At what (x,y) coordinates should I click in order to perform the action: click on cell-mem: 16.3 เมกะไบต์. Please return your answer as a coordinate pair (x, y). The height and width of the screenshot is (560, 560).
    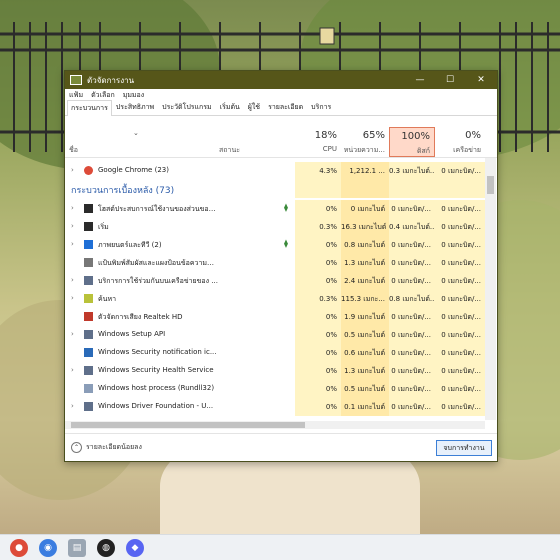
    Looking at the image, I should click on (365, 227).